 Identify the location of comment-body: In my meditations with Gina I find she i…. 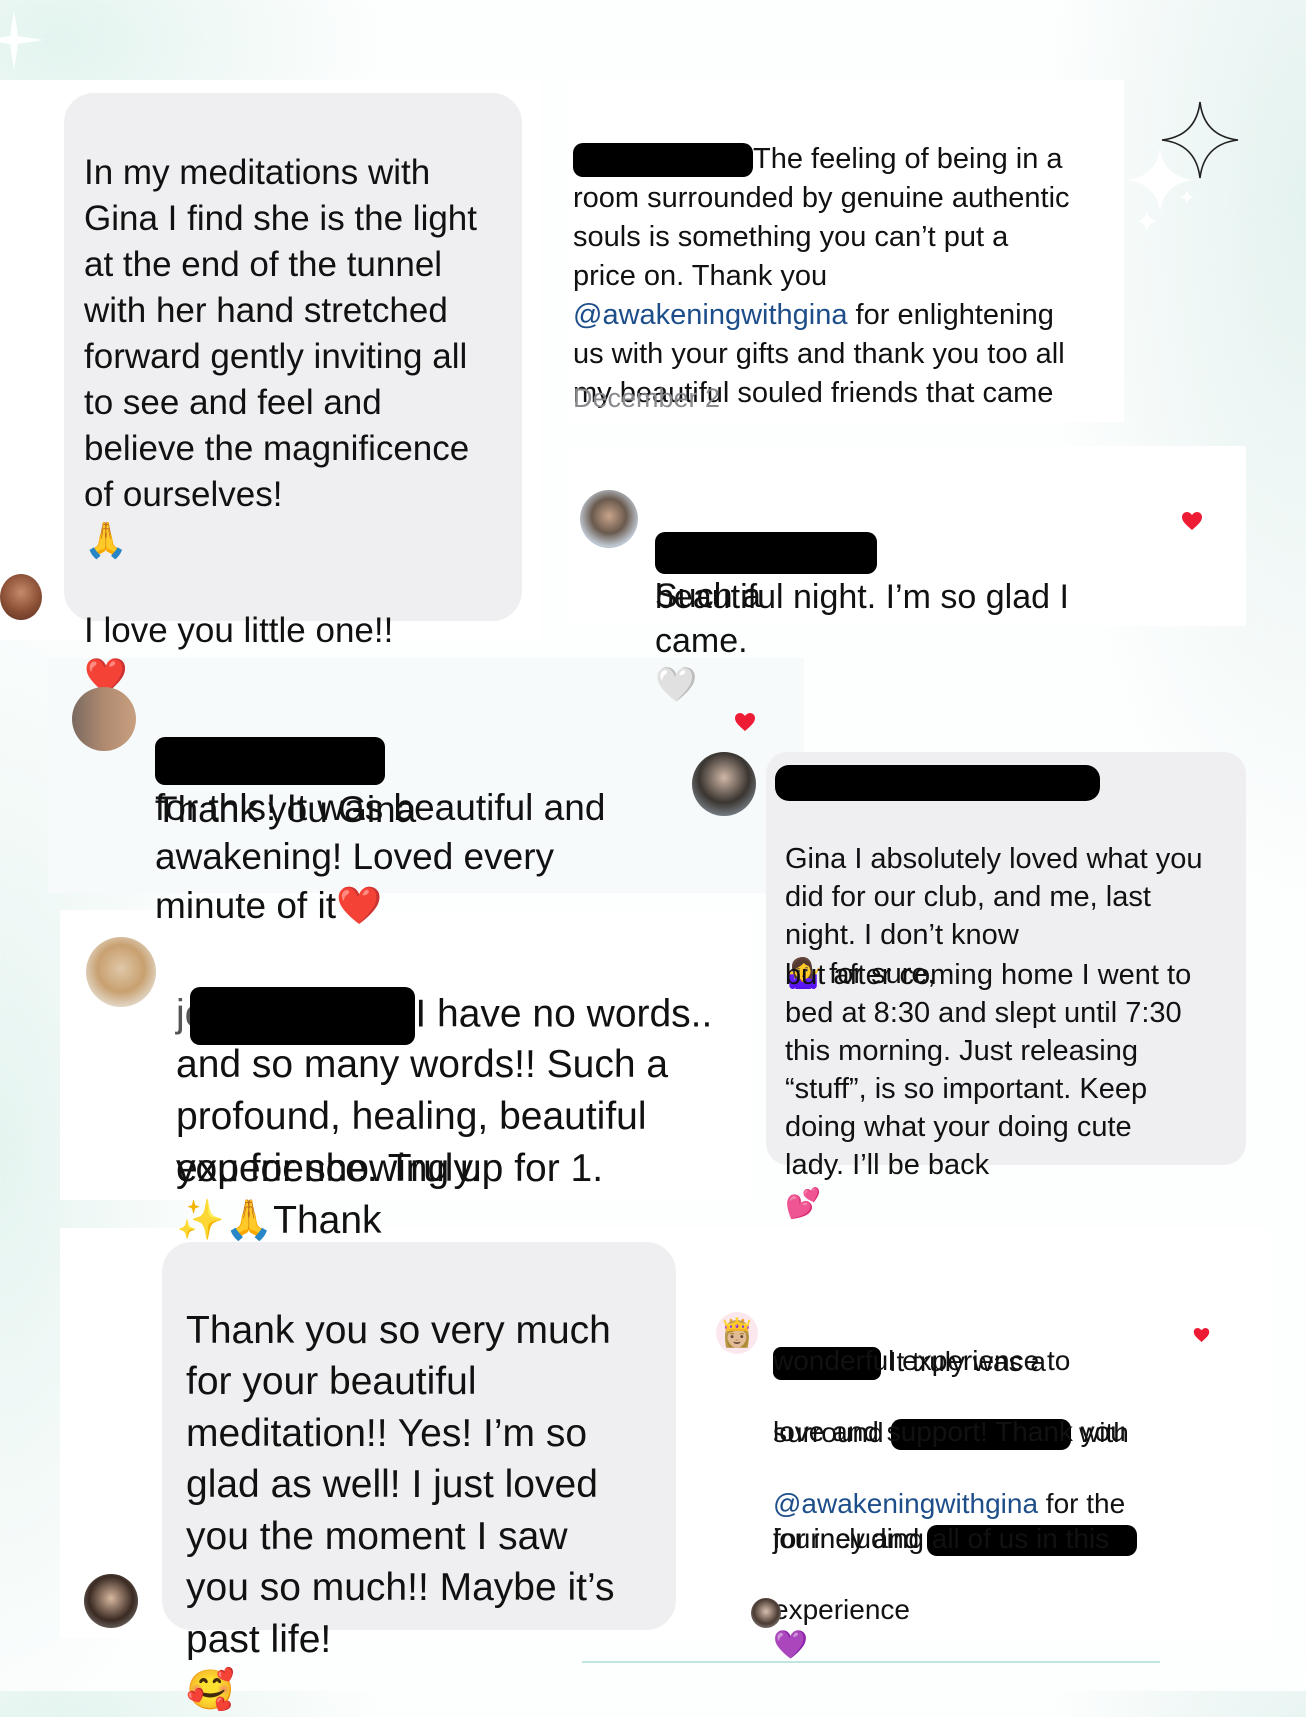
(280, 333).